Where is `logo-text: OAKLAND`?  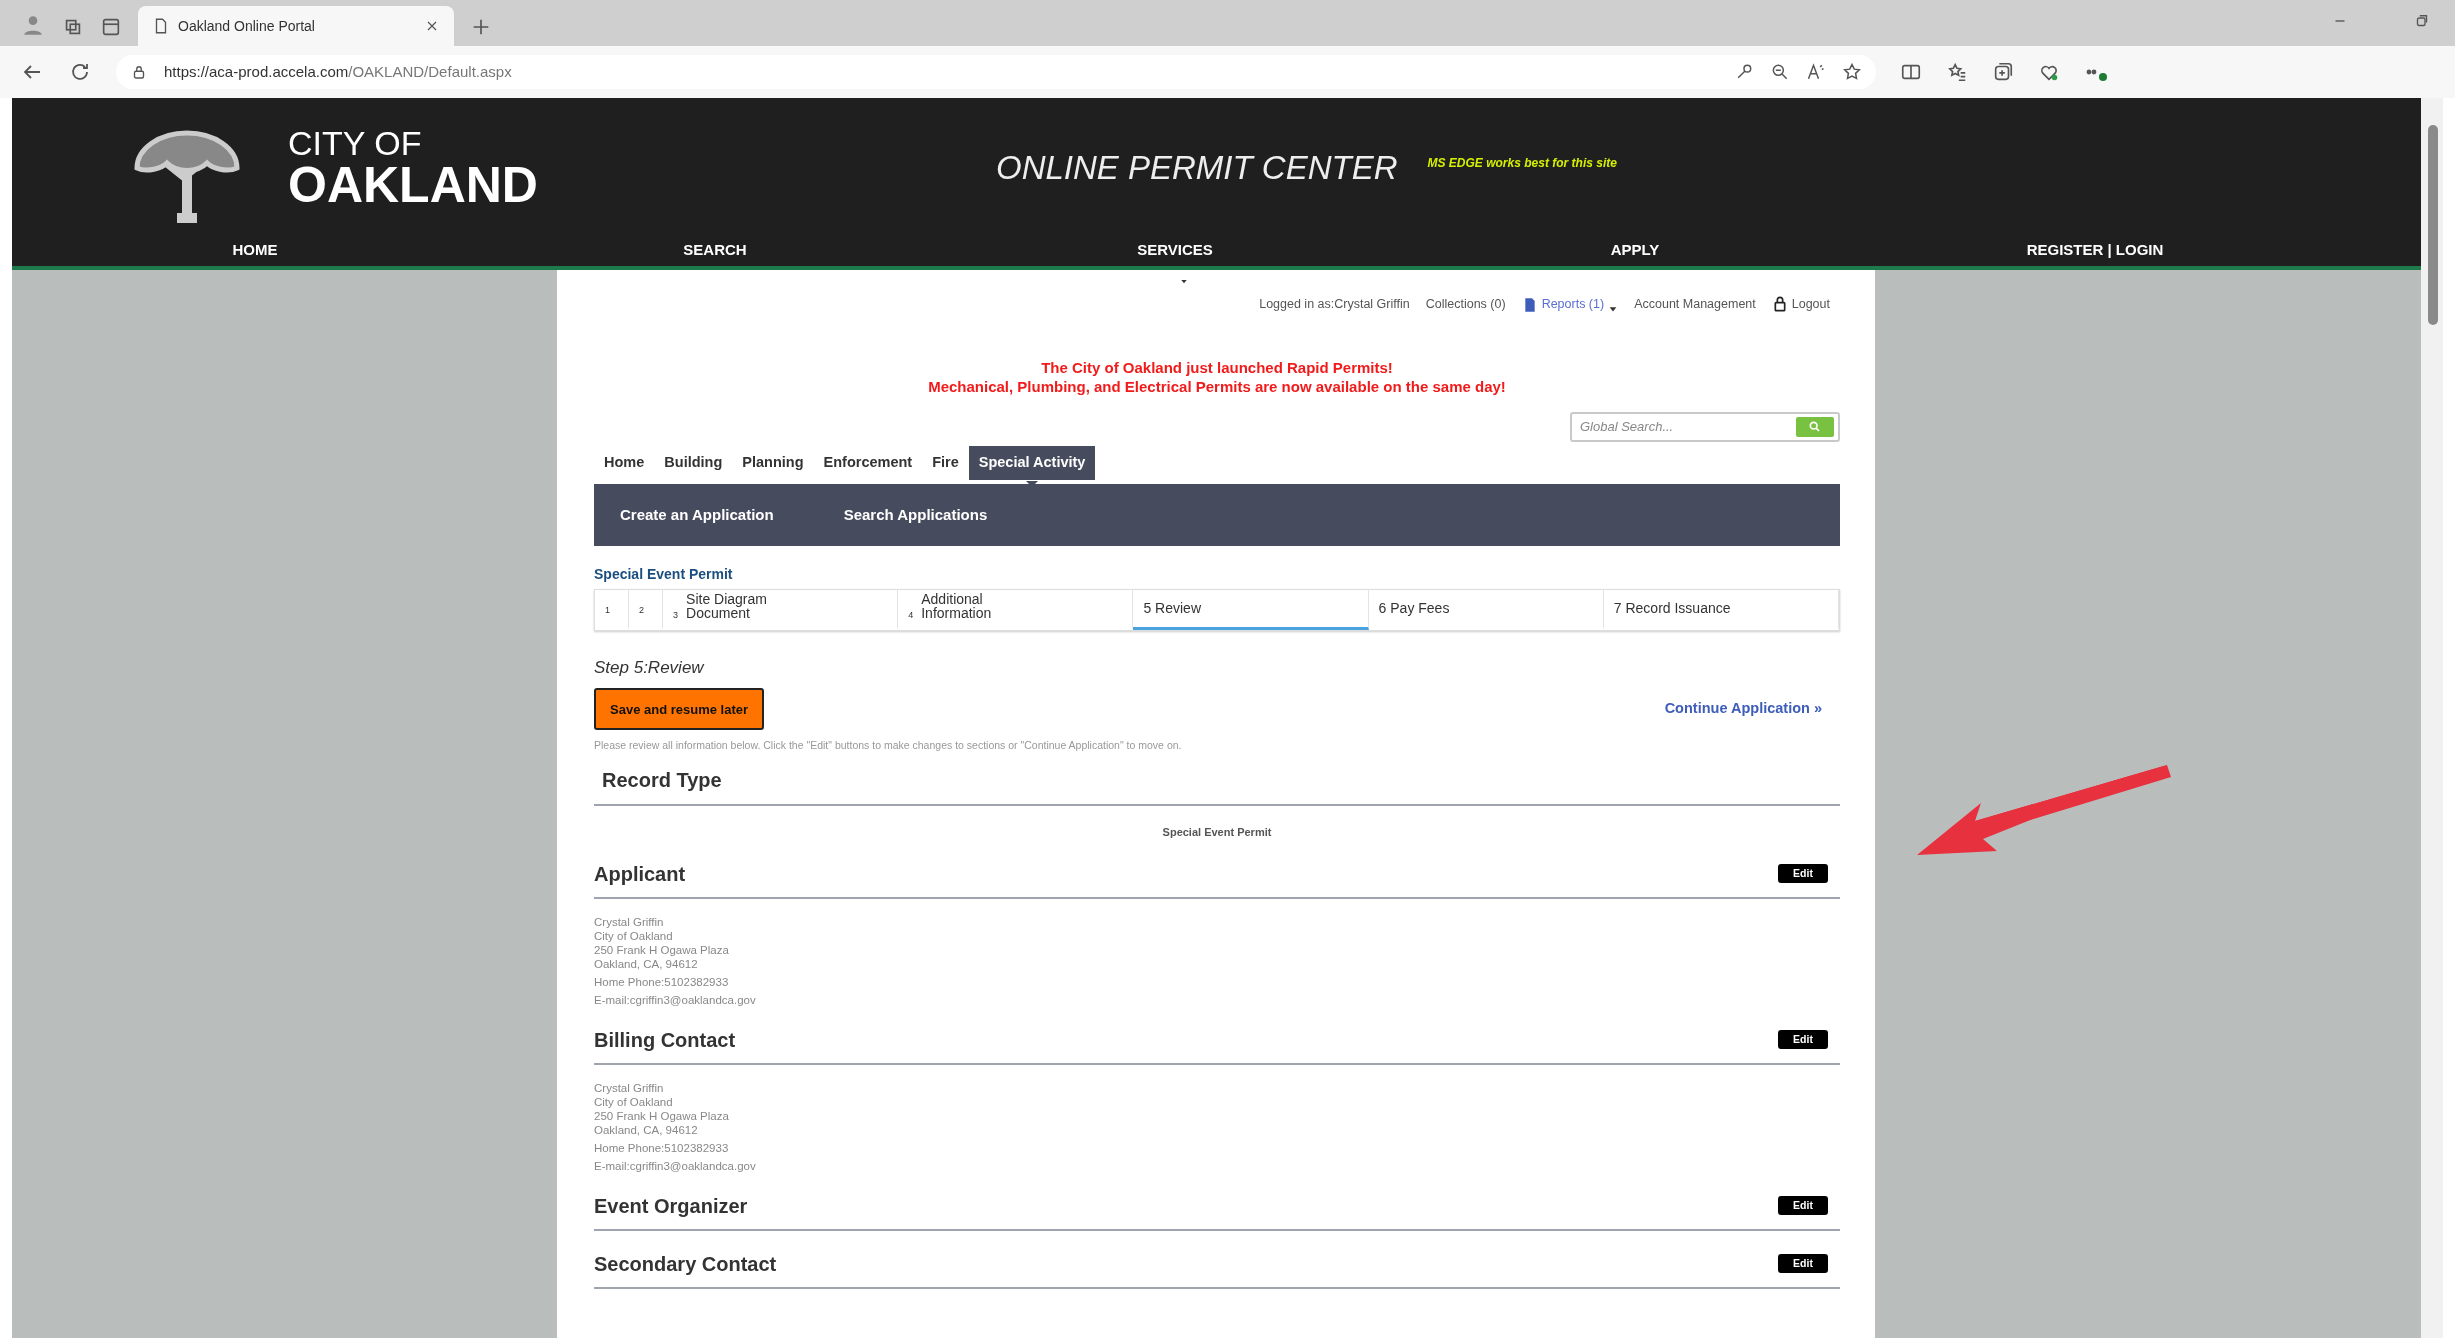 logo-text: OAKLAND is located at coordinates (413, 184).